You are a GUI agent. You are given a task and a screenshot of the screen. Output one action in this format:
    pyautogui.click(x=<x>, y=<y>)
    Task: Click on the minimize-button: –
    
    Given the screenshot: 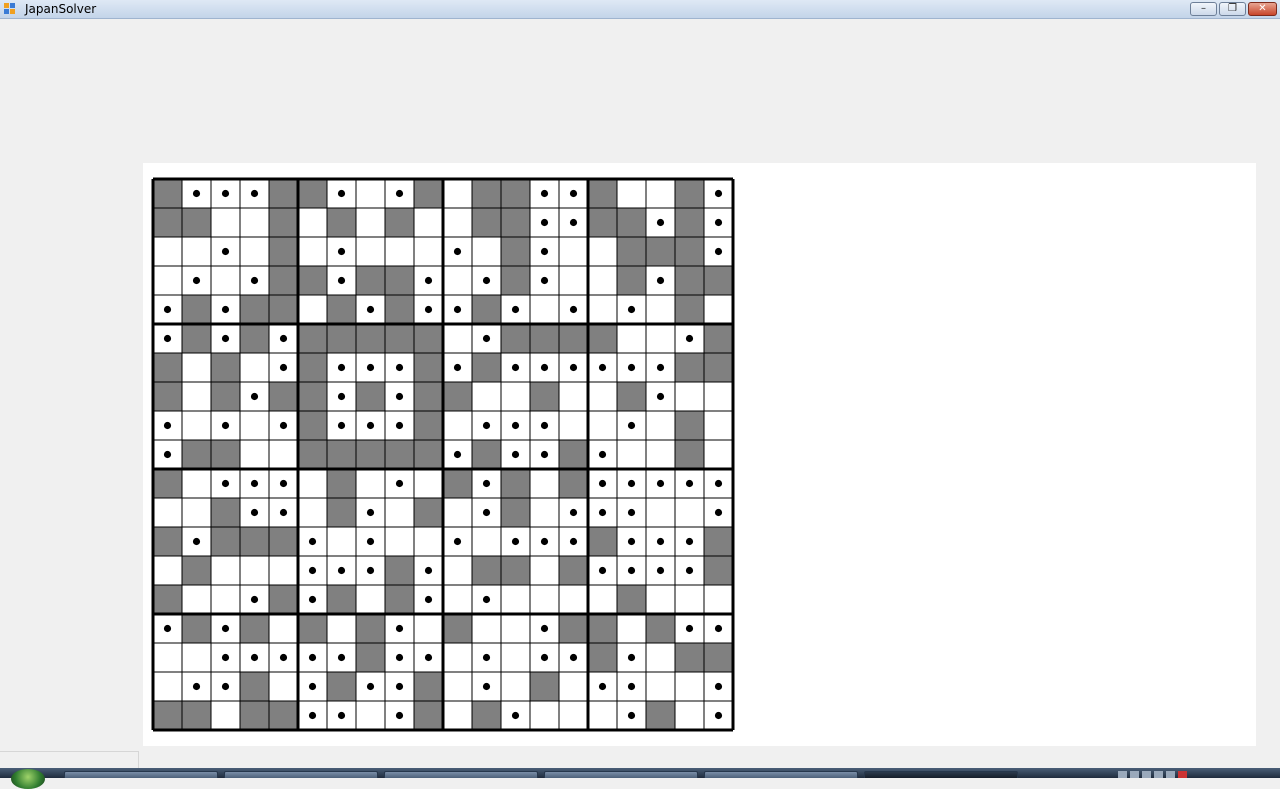 What is the action you would take?
    pyautogui.click(x=1203, y=9)
    